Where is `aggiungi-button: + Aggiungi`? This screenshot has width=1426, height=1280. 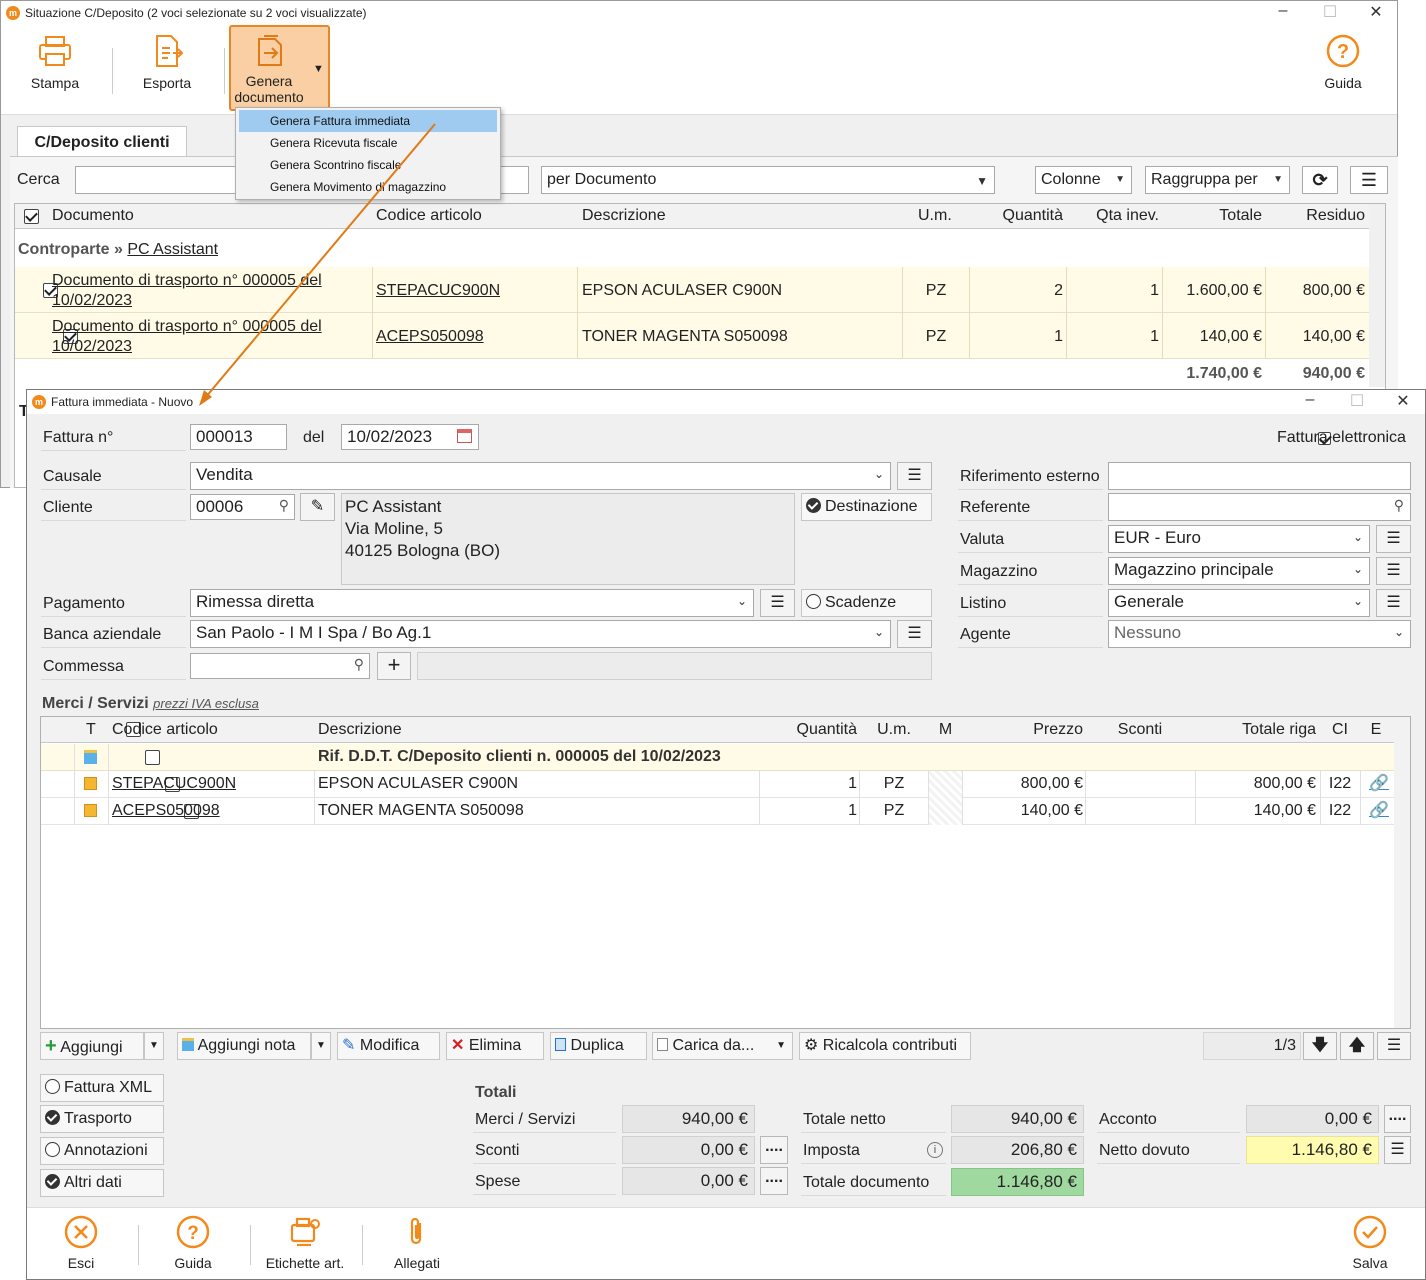 aggiungi-button: + Aggiungi is located at coordinates (92, 1046).